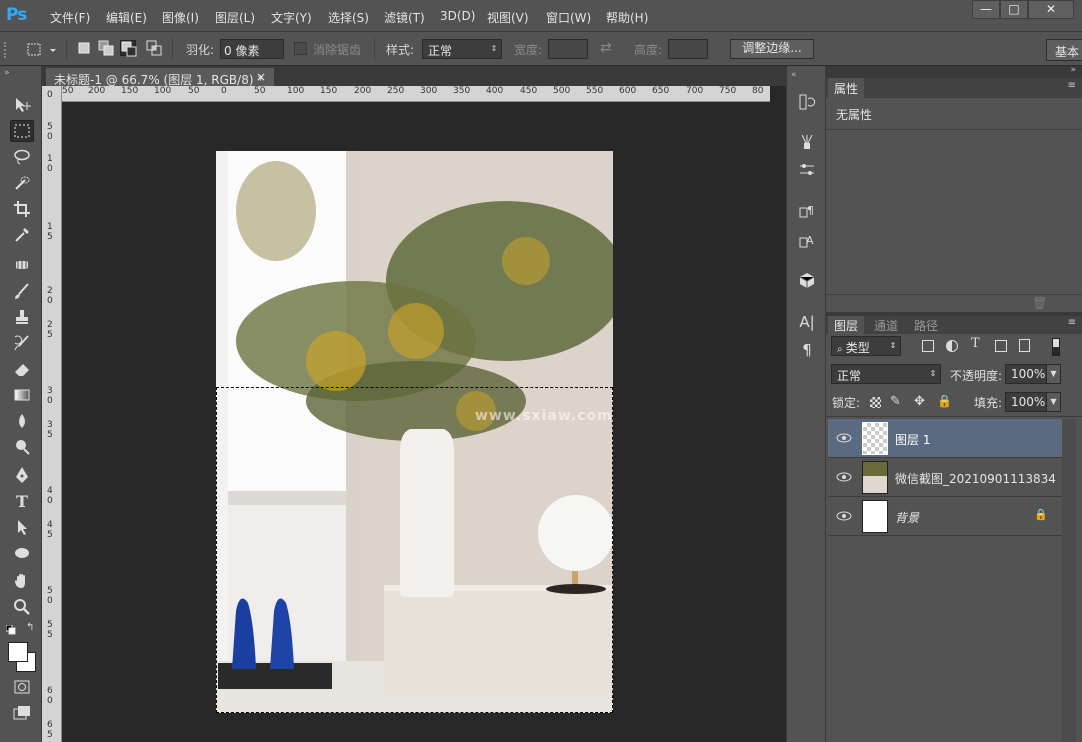 This screenshot has height=742, width=1082. Describe the element at coordinates (84, 48) in the screenshot. I see `new-selection-icon` at that location.